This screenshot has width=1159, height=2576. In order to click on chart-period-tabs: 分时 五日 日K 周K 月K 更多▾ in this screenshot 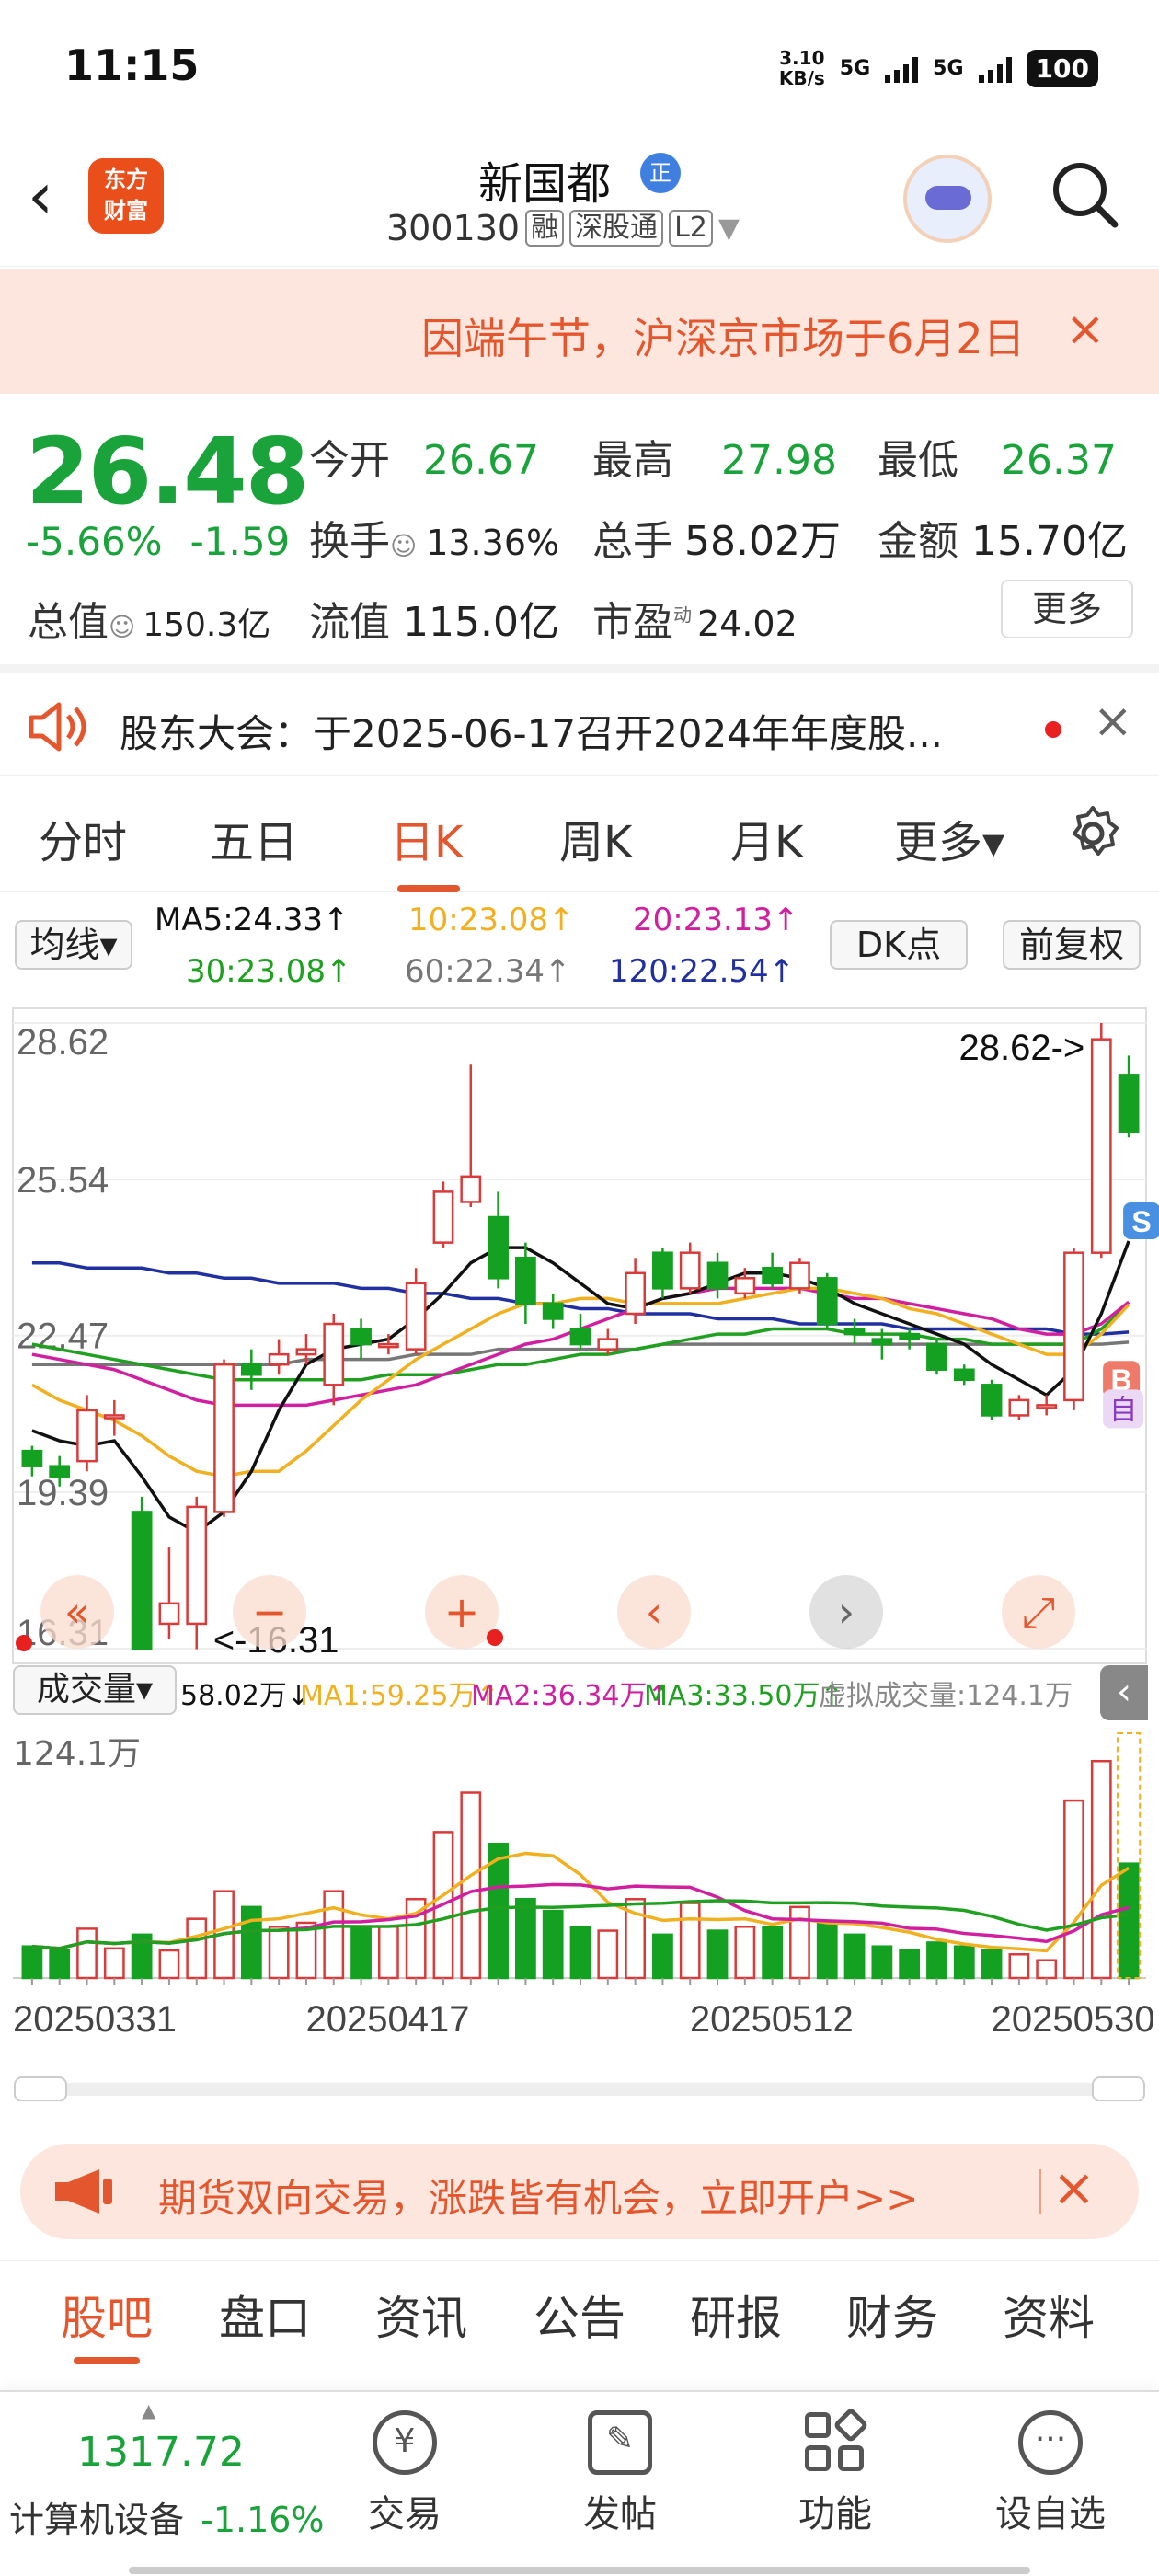, I will do `click(579, 835)`.